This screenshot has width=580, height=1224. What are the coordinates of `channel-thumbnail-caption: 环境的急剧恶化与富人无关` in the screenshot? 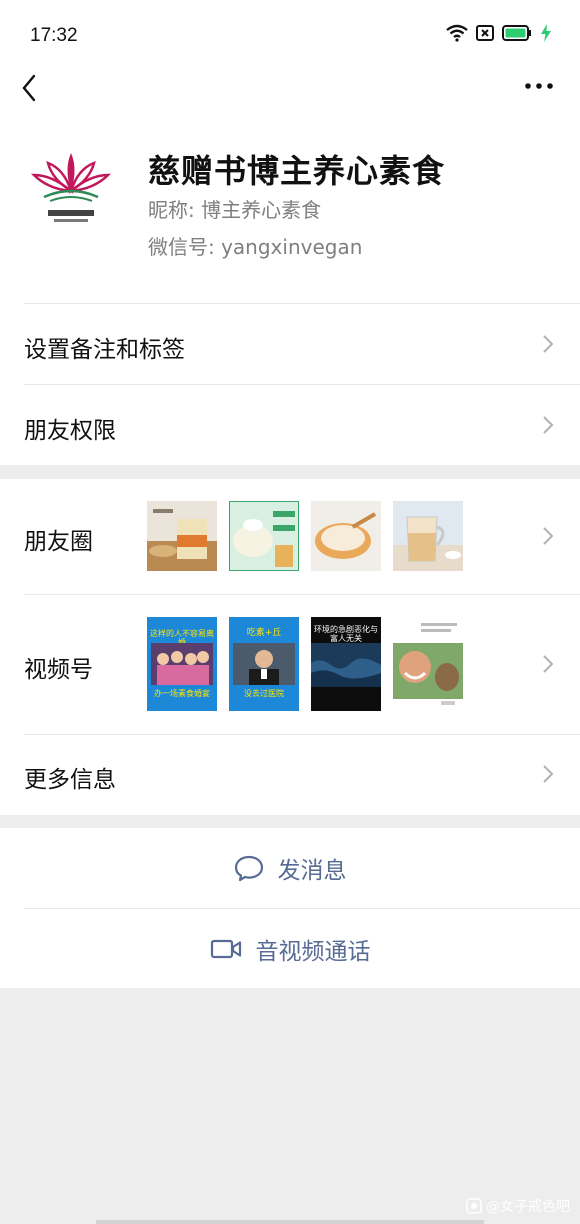 It's located at (346, 634).